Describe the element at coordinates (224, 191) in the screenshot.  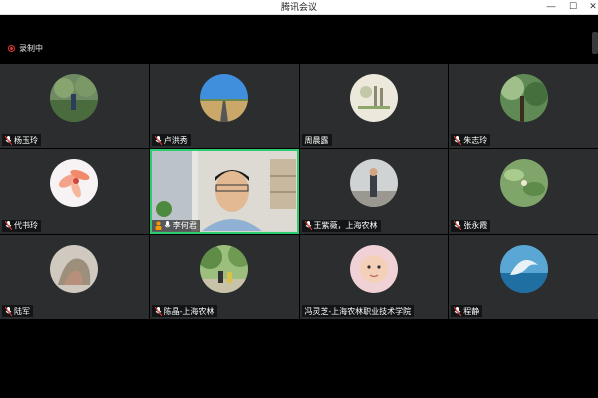
I see `participant-tile-active-speaker: 李何君` at that location.